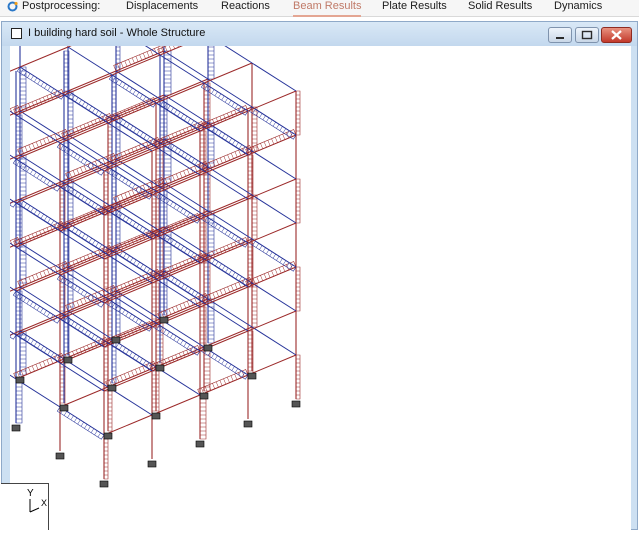 This screenshot has height=535, width=639. I want to click on tab-dynamics: Dynamics, so click(578, 7).